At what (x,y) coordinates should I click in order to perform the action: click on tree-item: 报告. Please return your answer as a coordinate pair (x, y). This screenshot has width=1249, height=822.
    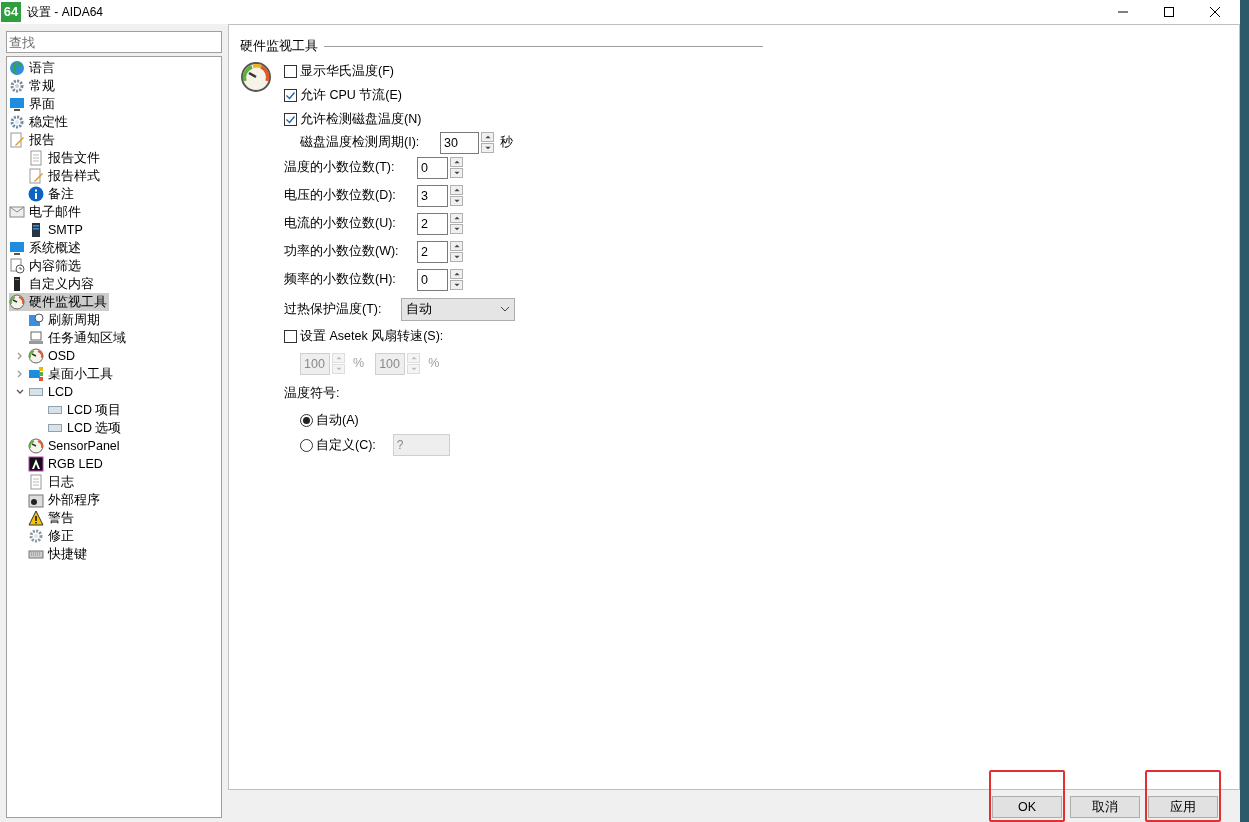
    Looking at the image, I should click on (33, 140).